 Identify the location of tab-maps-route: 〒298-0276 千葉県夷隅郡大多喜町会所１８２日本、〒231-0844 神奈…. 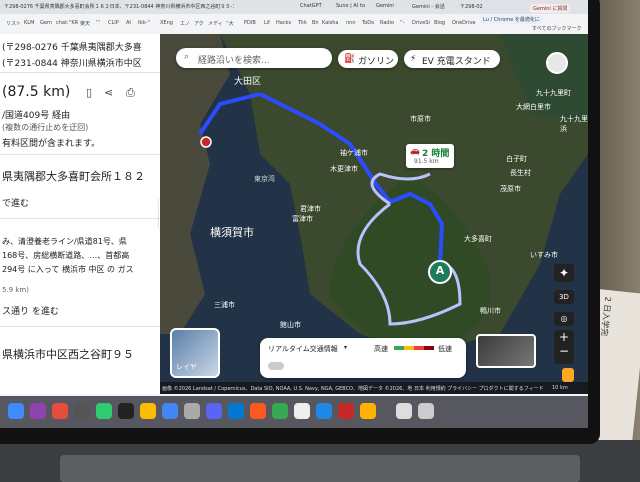
(119, 6).